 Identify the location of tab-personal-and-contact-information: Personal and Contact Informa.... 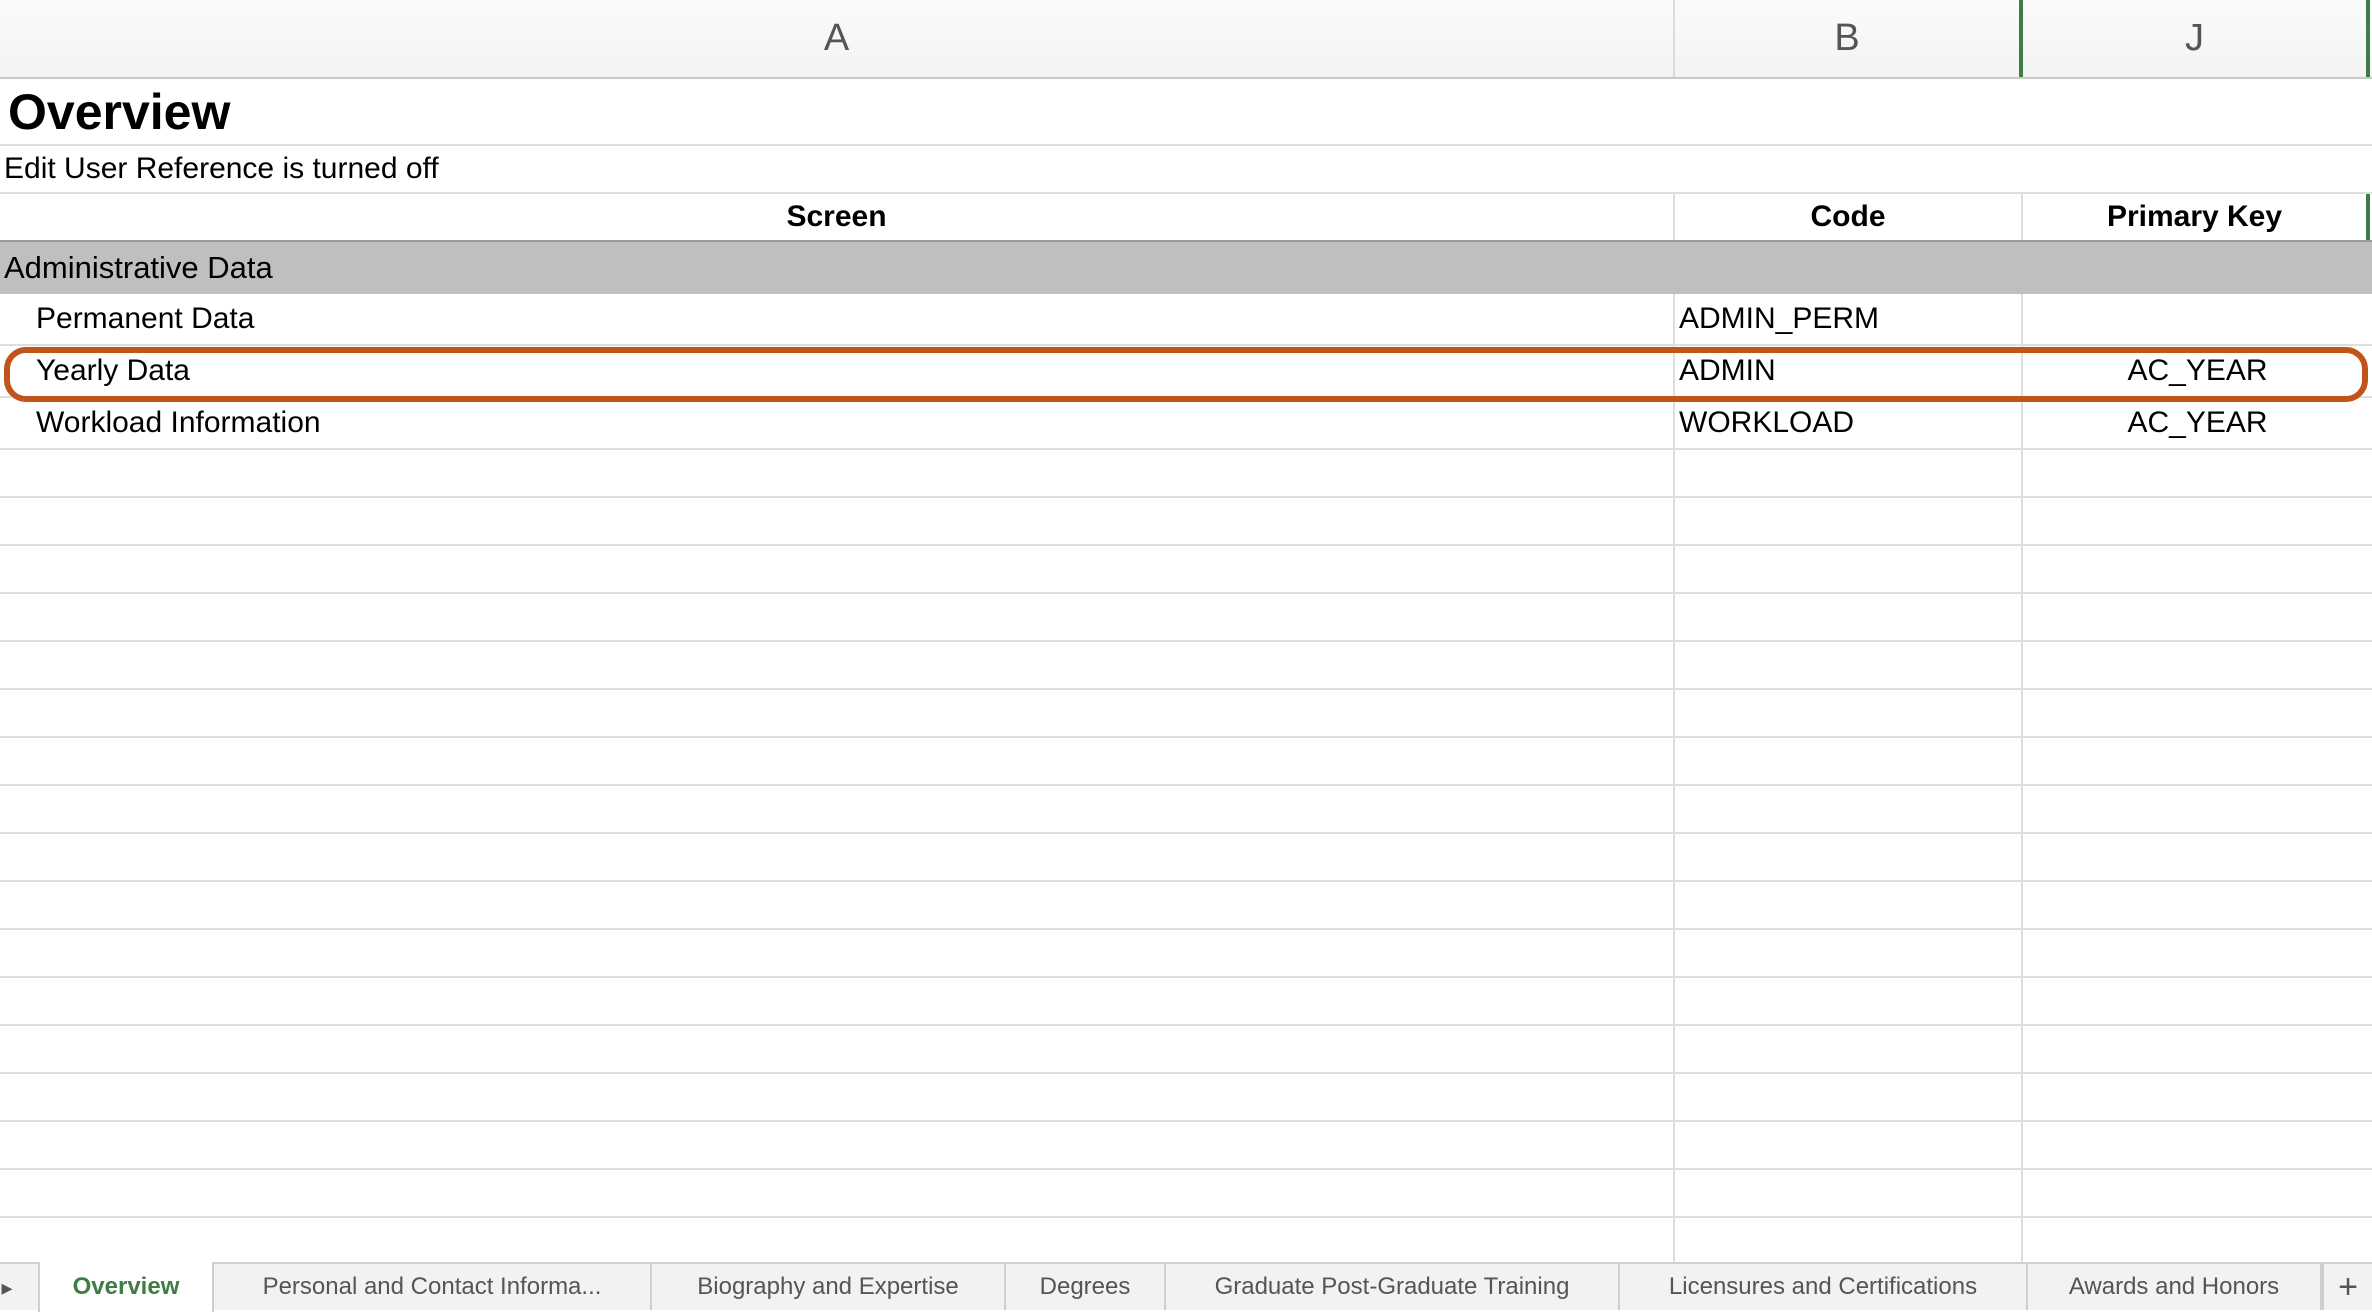
(433, 1287).